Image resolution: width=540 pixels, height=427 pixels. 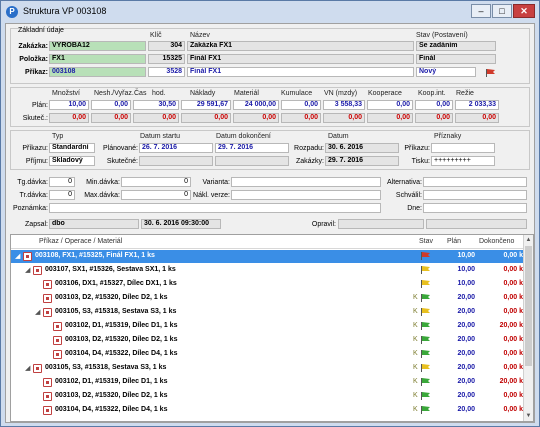 What do you see at coordinates (528, 306) in the screenshot?
I see `scroll-thumb` at bounding box center [528, 306].